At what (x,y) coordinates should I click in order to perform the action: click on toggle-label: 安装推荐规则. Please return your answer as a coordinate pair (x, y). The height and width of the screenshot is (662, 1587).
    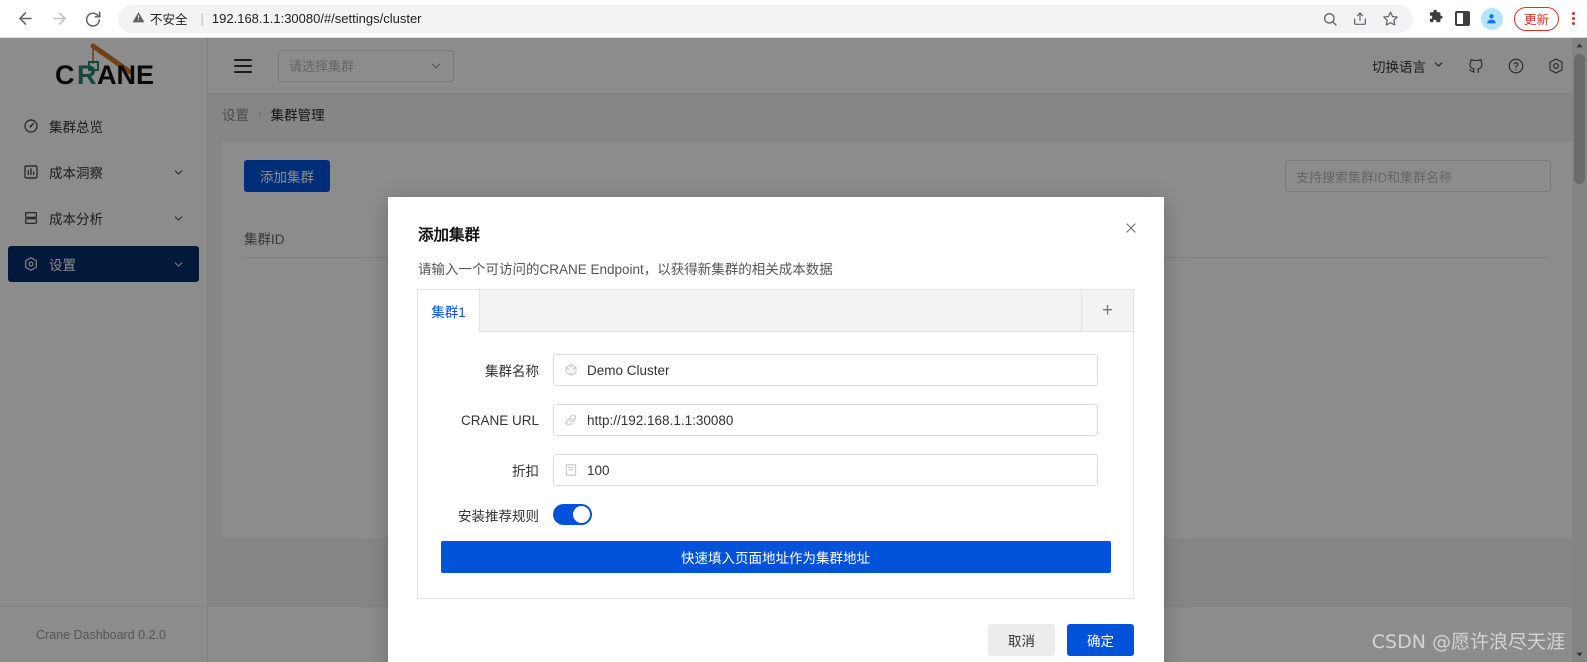
    Looking at the image, I should click on (498, 516).